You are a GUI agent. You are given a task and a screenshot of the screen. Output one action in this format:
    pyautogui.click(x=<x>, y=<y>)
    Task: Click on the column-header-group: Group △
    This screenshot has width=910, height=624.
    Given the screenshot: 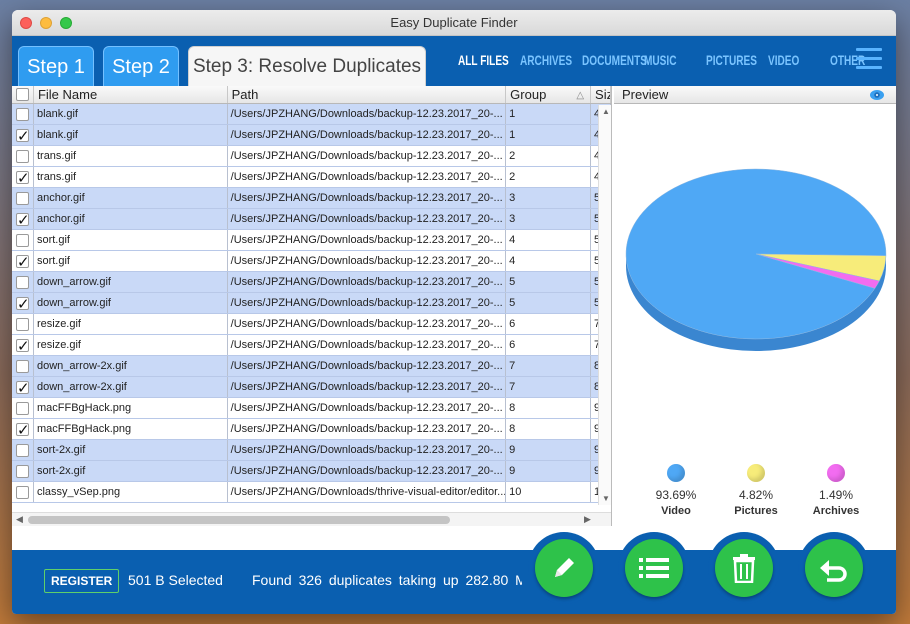 What is the action you would take?
    pyautogui.click(x=549, y=94)
    